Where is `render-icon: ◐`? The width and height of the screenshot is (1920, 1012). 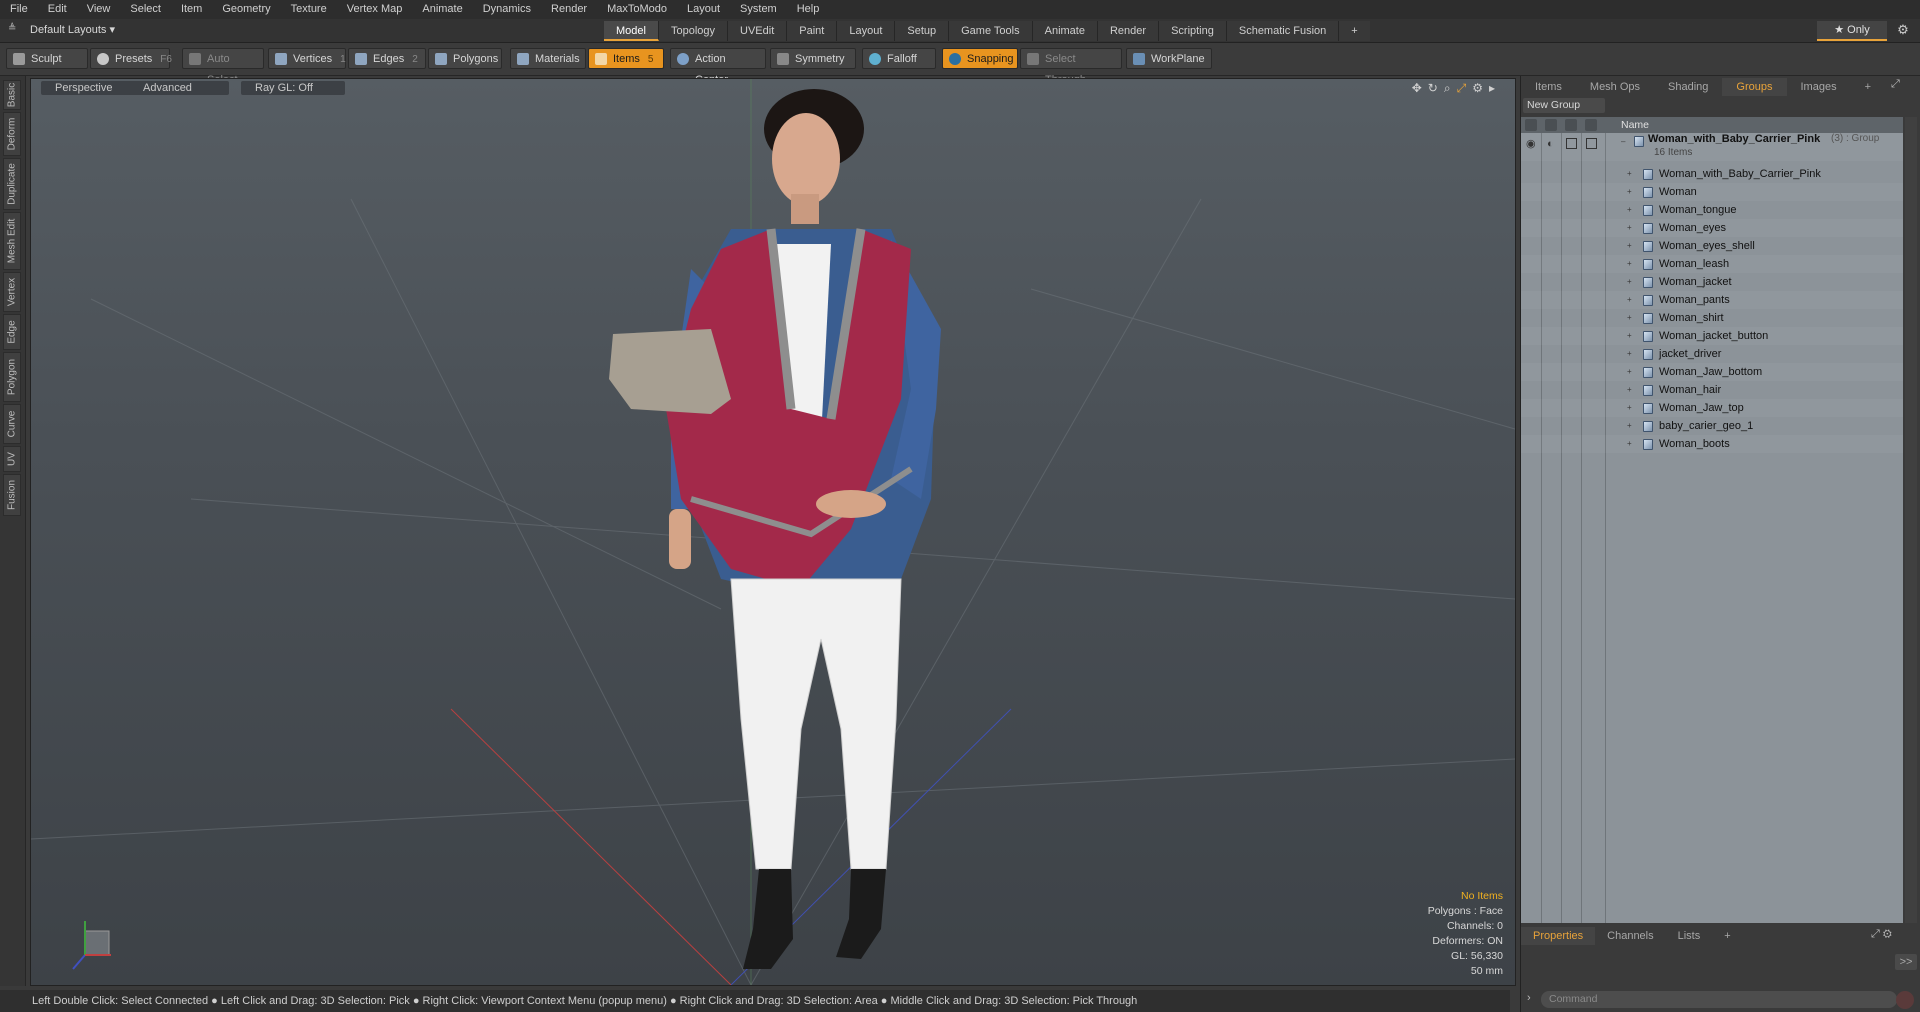 render-icon: ◐ is located at coordinates (1550, 144).